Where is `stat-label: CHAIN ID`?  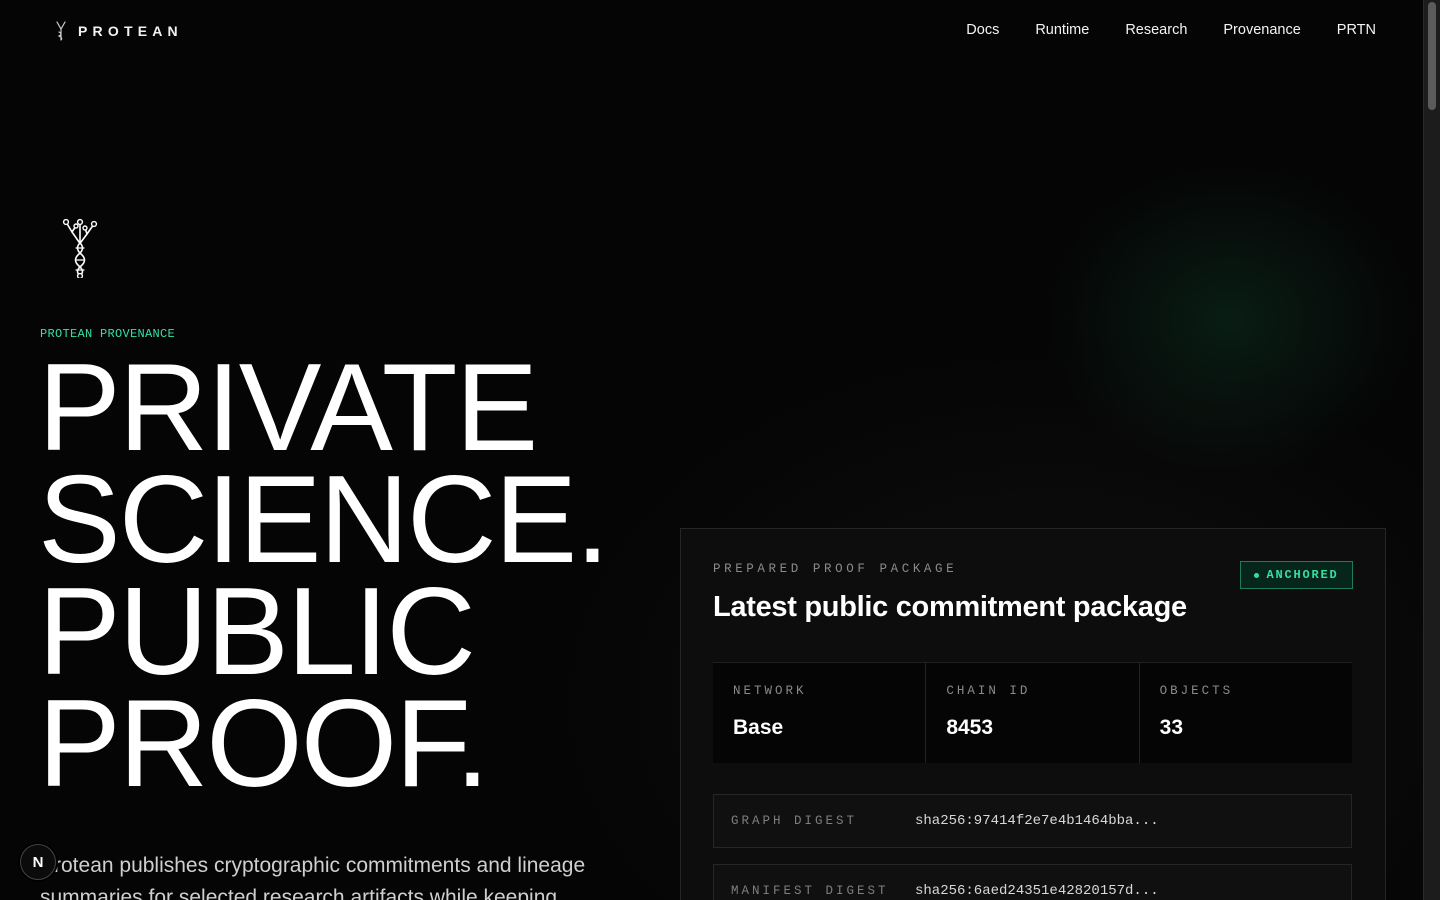
stat-label: CHAIN ID is located at coordinates (988, 691).